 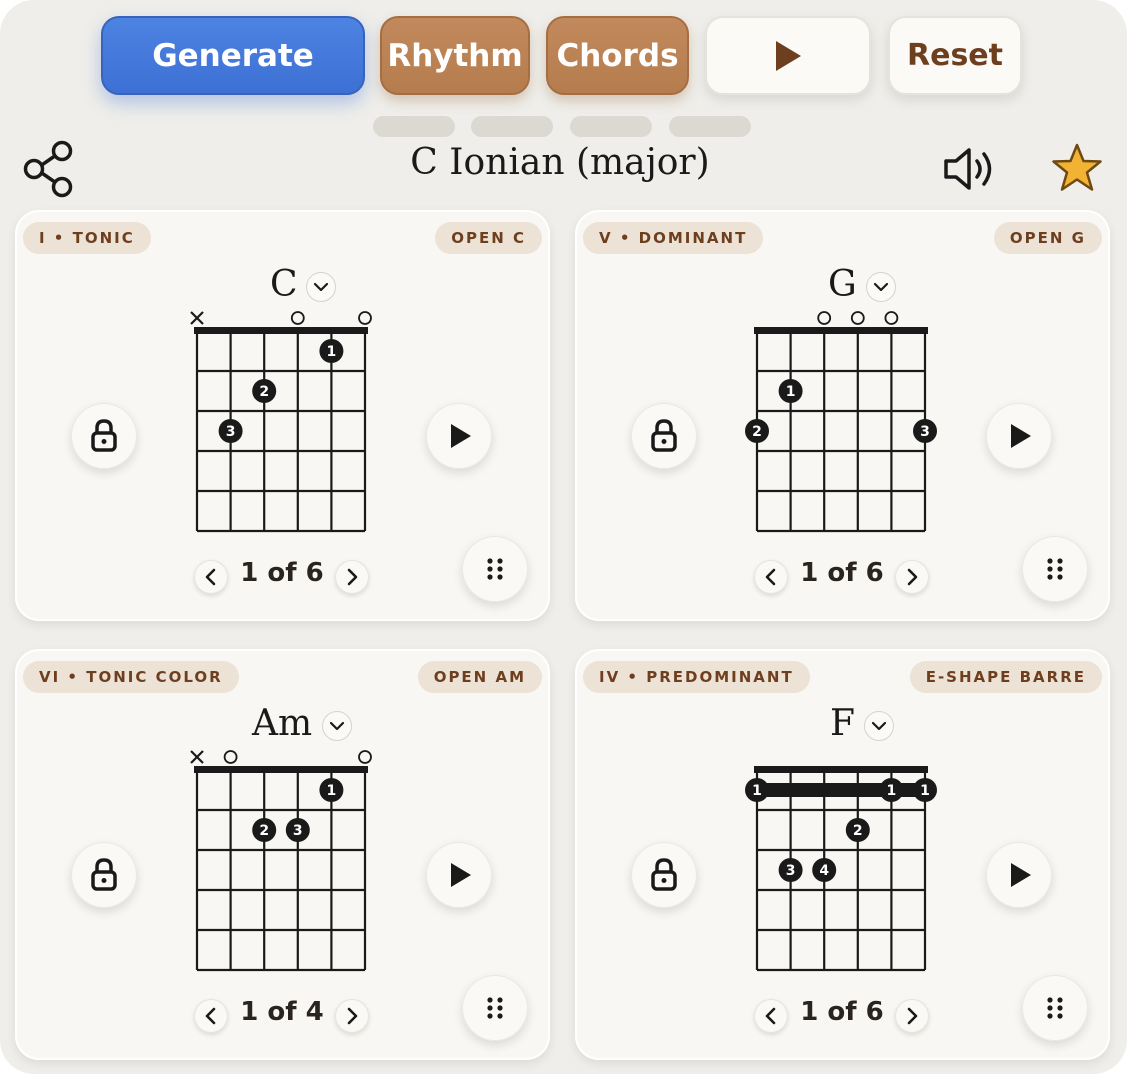 I want to click on reset-button: Reset, so click(x=955, y=55).